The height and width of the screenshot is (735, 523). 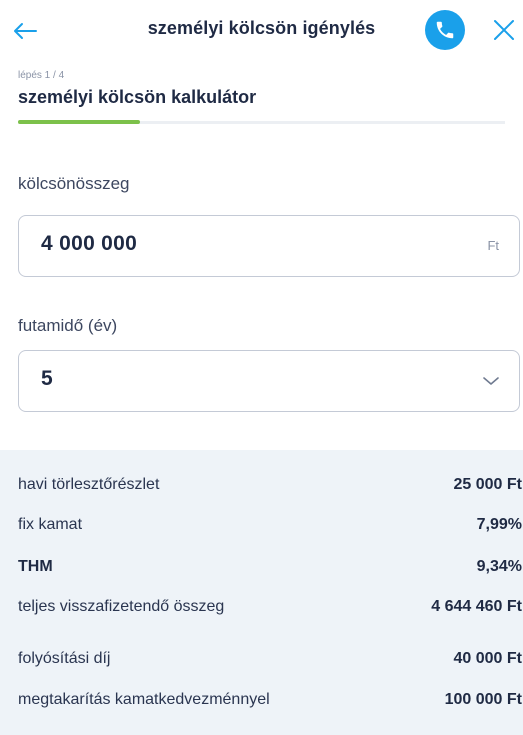 I want to click on amount-value: 4 000 000, so click(x=89, y=243).